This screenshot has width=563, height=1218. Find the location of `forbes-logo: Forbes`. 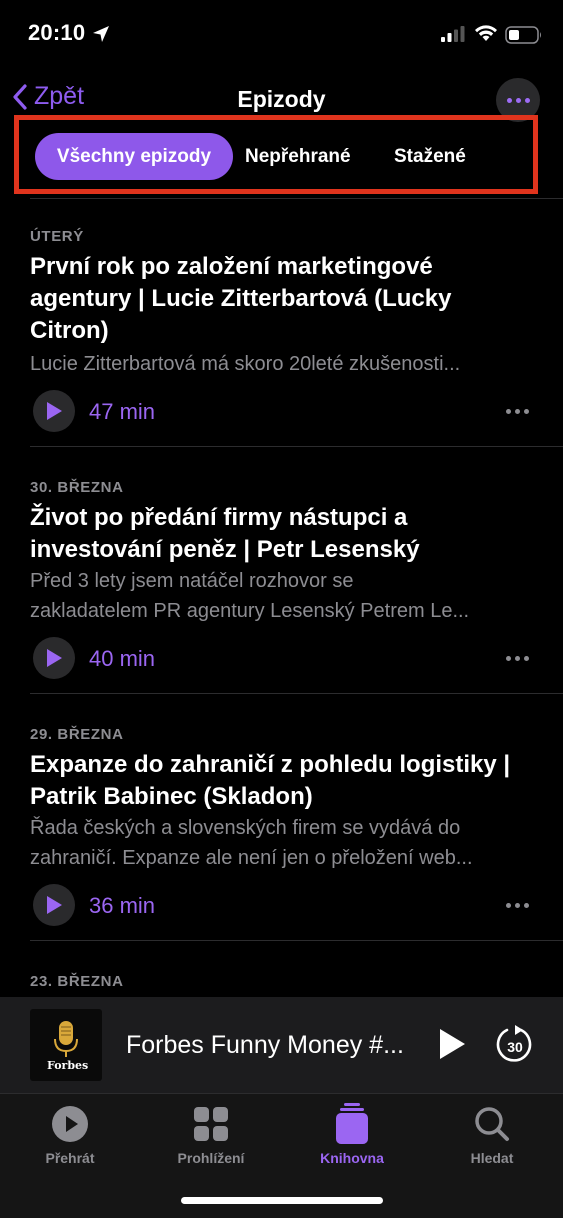

forbes-logo: Forbes is located at coordinates (67, 1065).